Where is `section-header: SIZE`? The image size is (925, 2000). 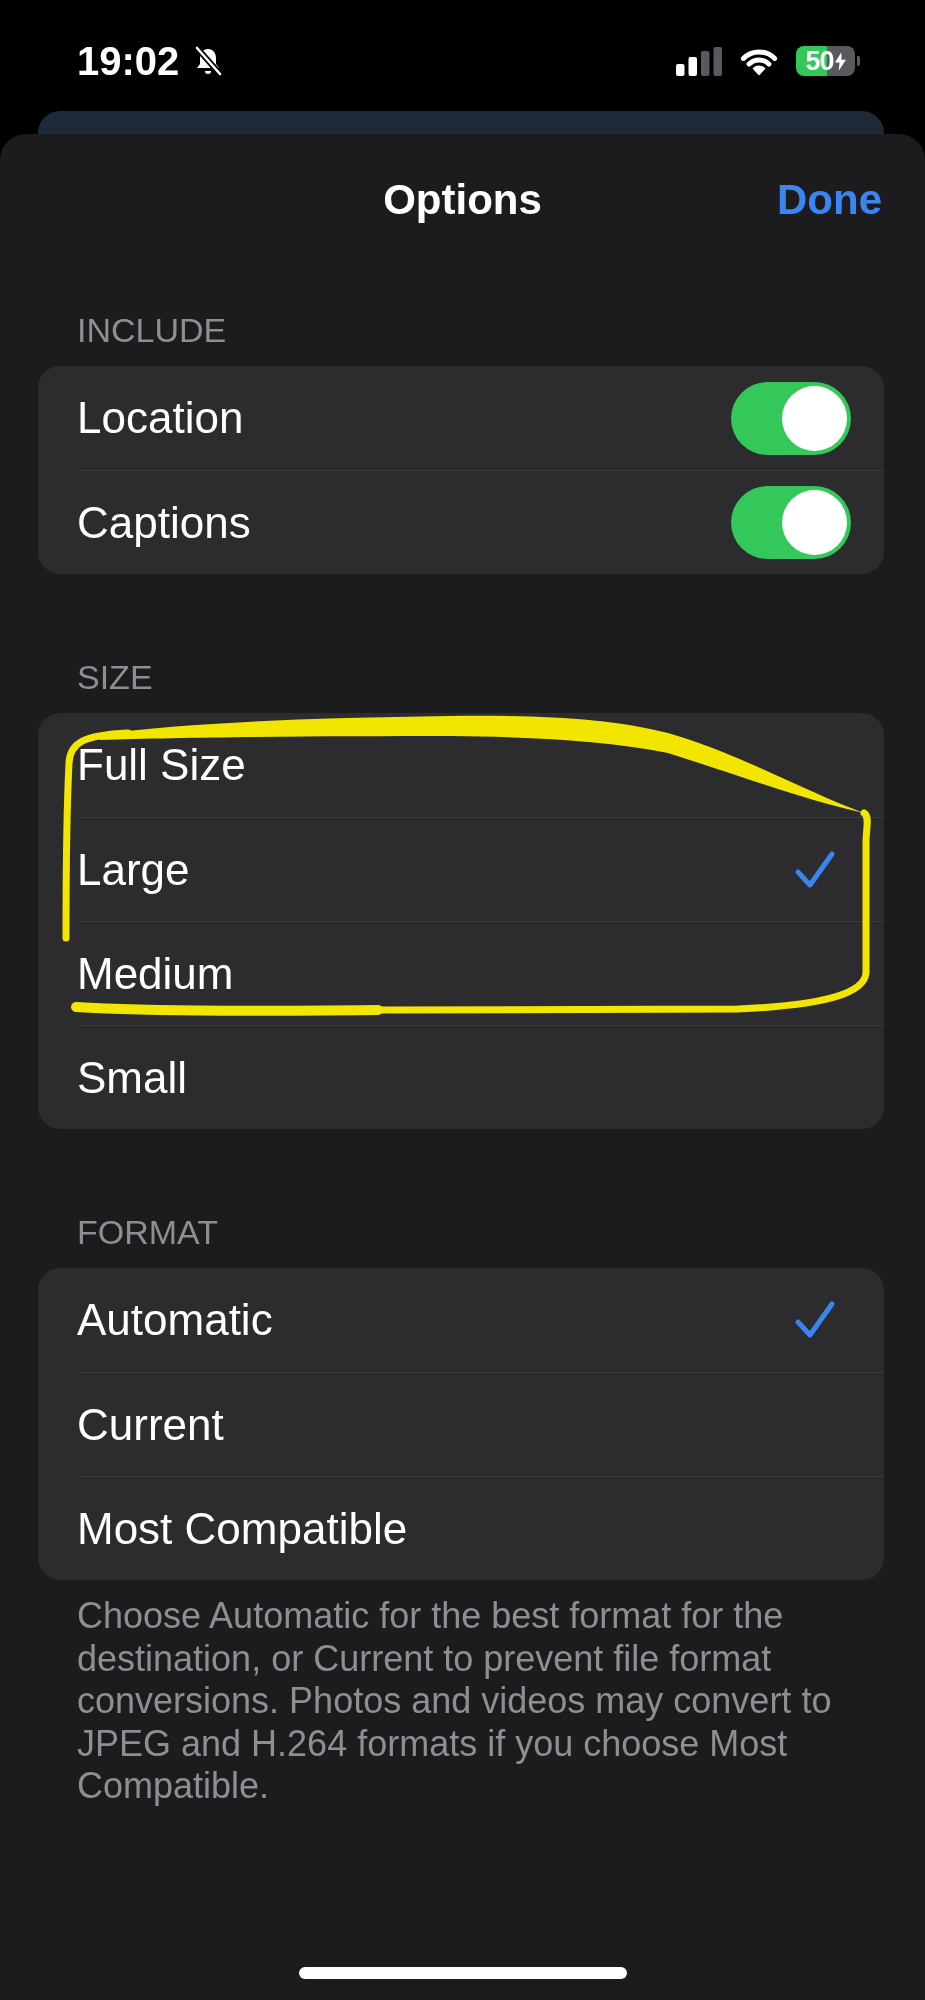 section-header: SIZE is located at coordinates (115, 677).